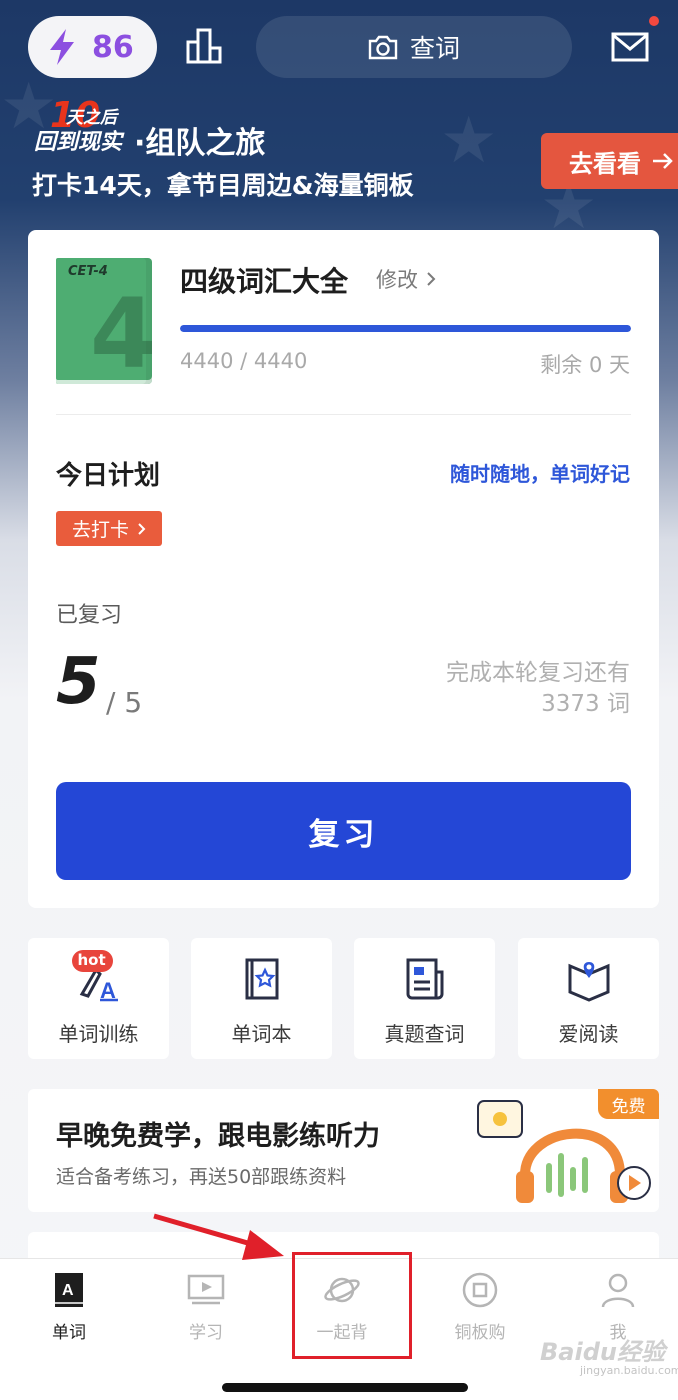  Describe the element at coordinates (206, 1333) in the screenshot. I see `tab-label: 学习` at that location.